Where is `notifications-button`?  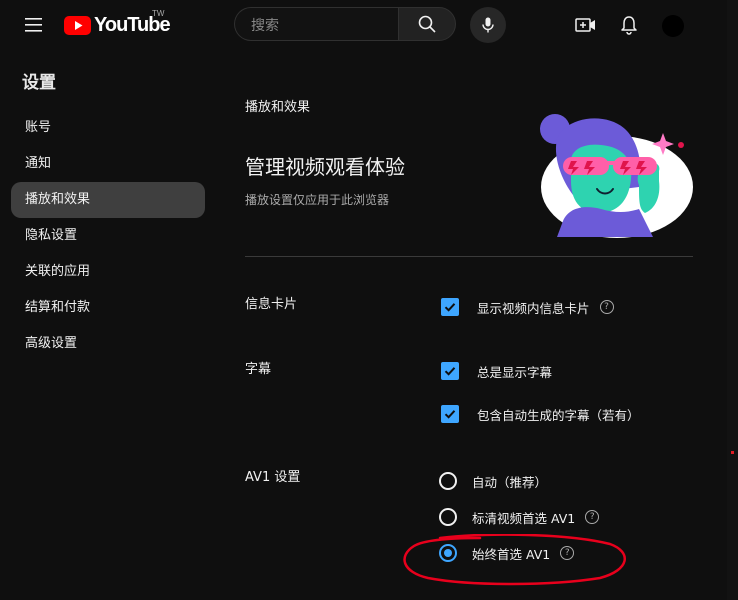 notifications-button is located at coordinates (629, 25).